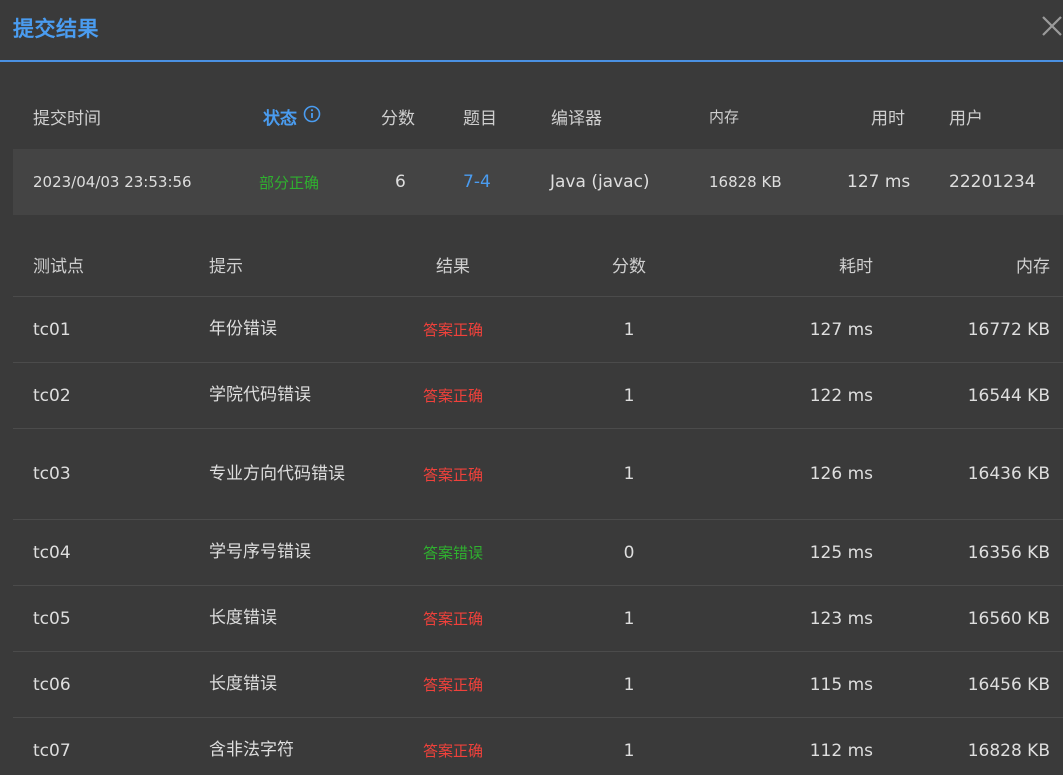  I want to click on tc-case: tc02, so click(52, 395).